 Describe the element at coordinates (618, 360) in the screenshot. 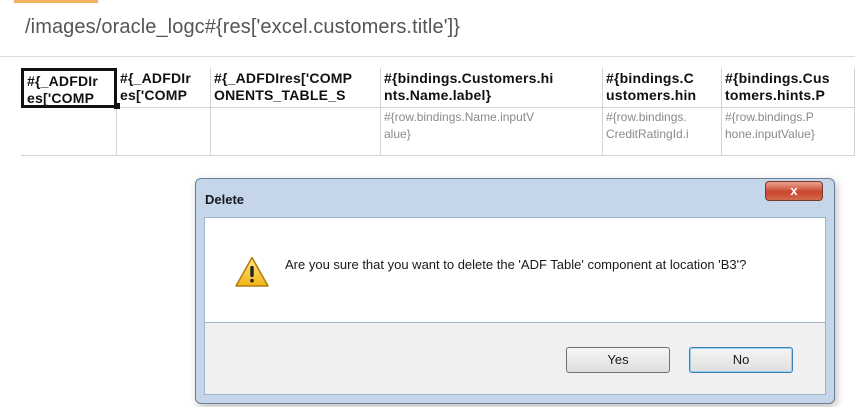

I see `yes-button: Yes` at that location.